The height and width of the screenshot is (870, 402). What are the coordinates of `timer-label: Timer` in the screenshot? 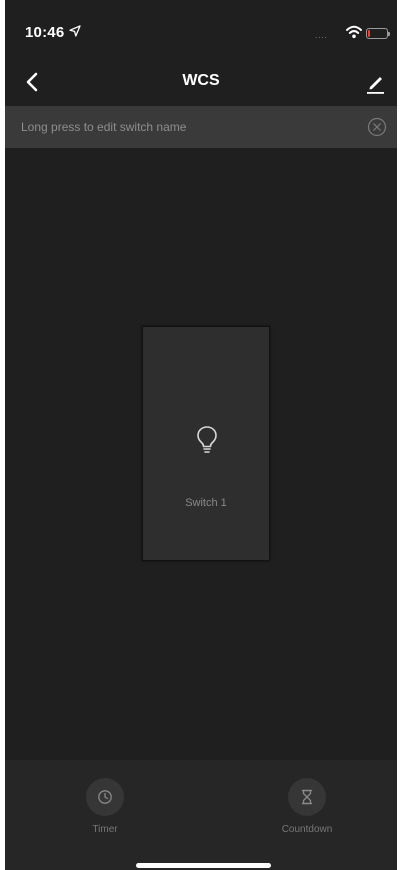 It's located at (105, 829).